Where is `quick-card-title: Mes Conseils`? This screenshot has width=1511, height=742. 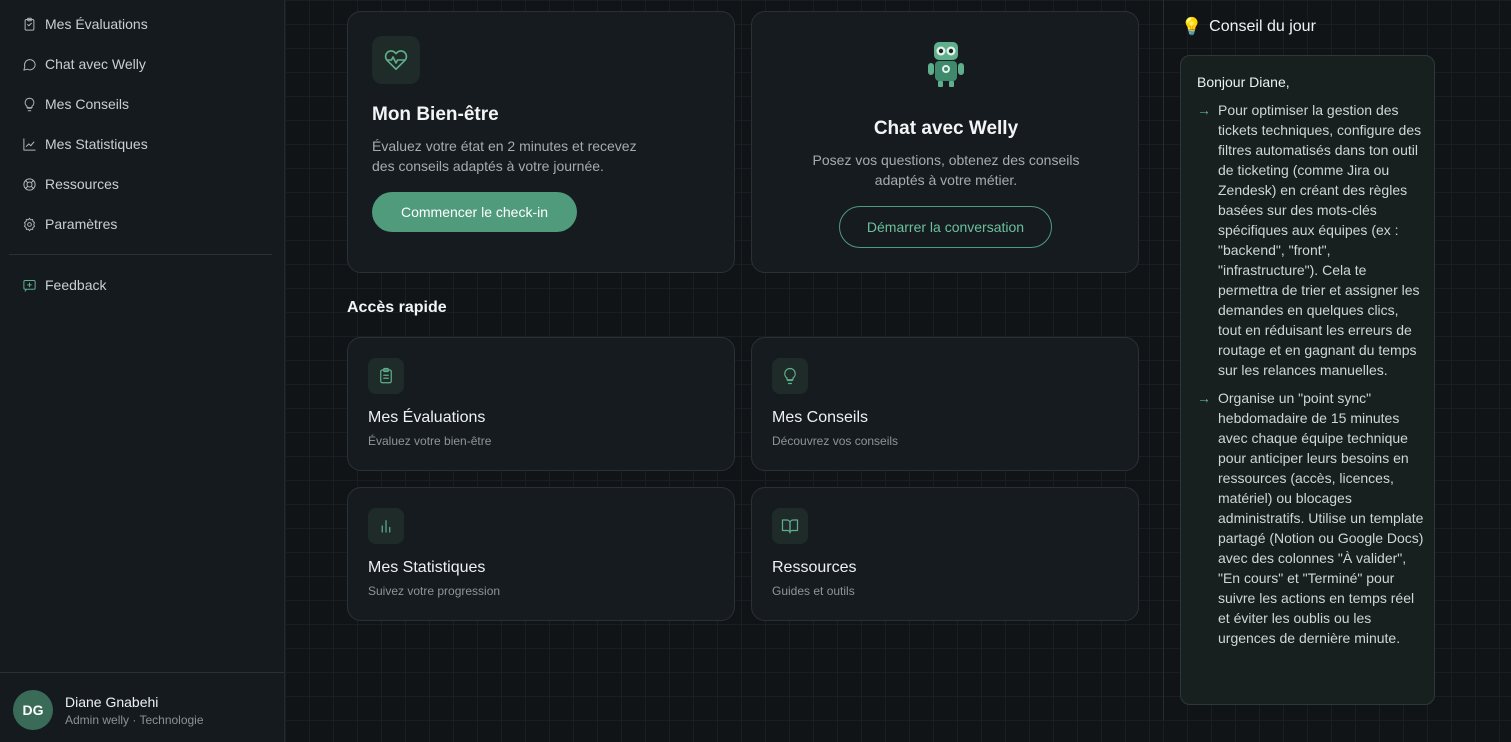
quick-card-title: Mes Conseils is located at coordinates (820, 417).